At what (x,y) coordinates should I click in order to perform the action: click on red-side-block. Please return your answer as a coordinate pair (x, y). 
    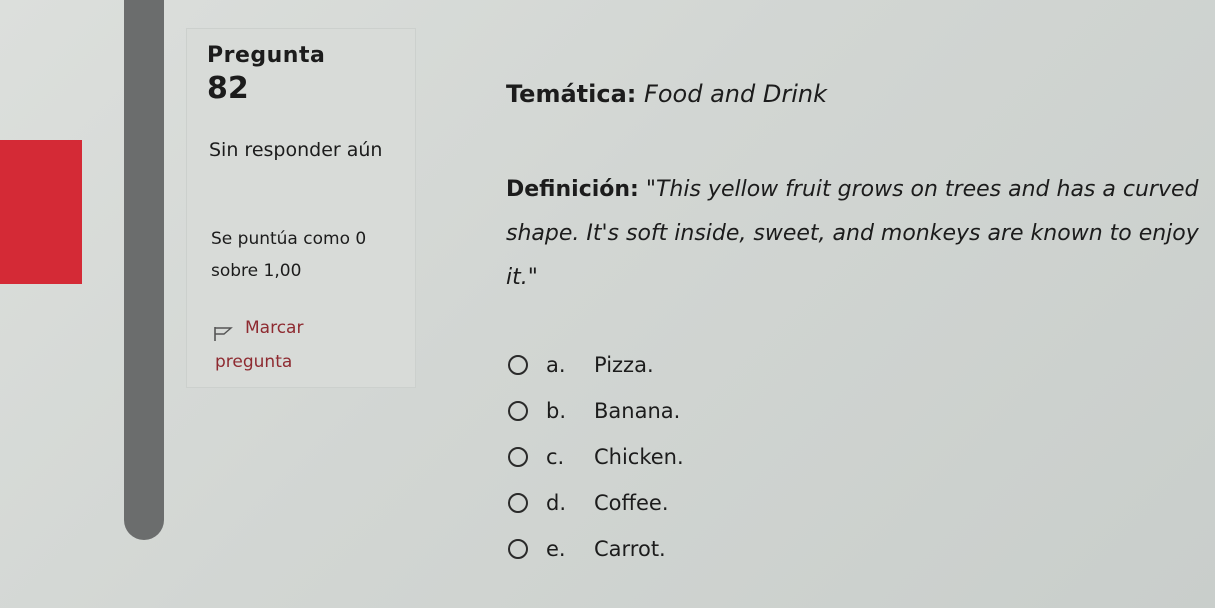
    Looking at the image, I should click on (41, 212).